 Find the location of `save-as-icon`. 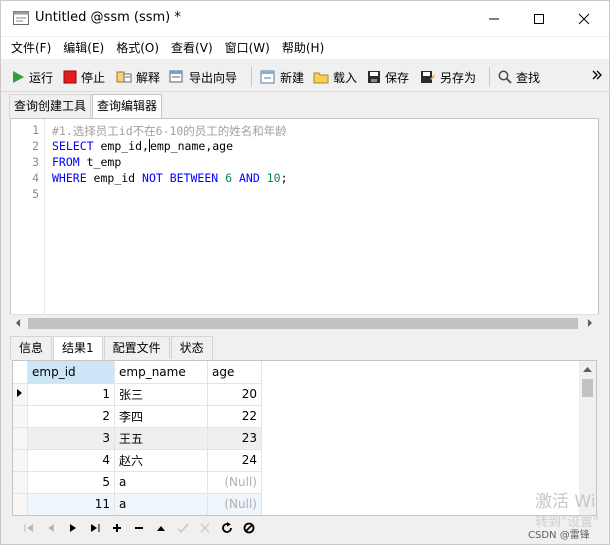

save-as-icon is located at coordinates (428, 77).